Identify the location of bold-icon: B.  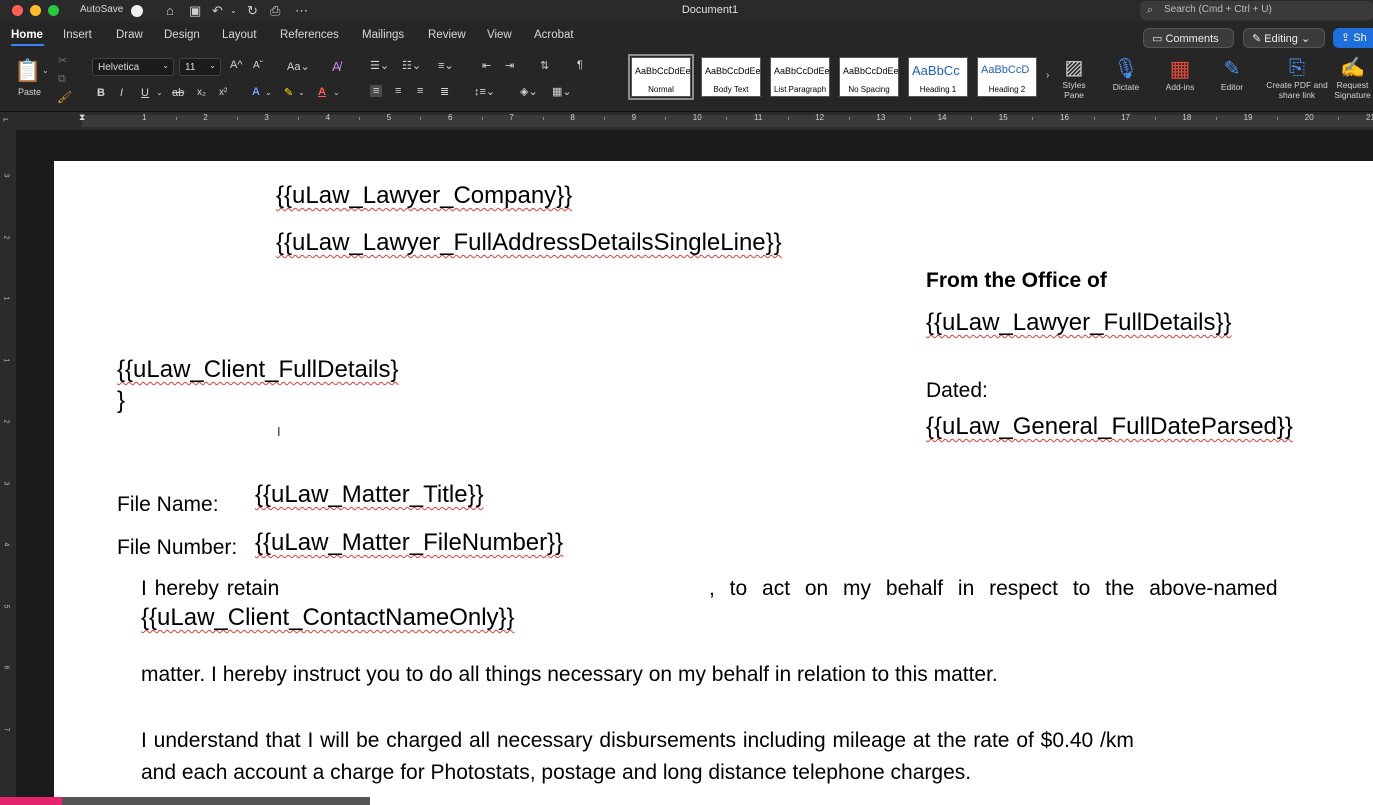
(101, 93).